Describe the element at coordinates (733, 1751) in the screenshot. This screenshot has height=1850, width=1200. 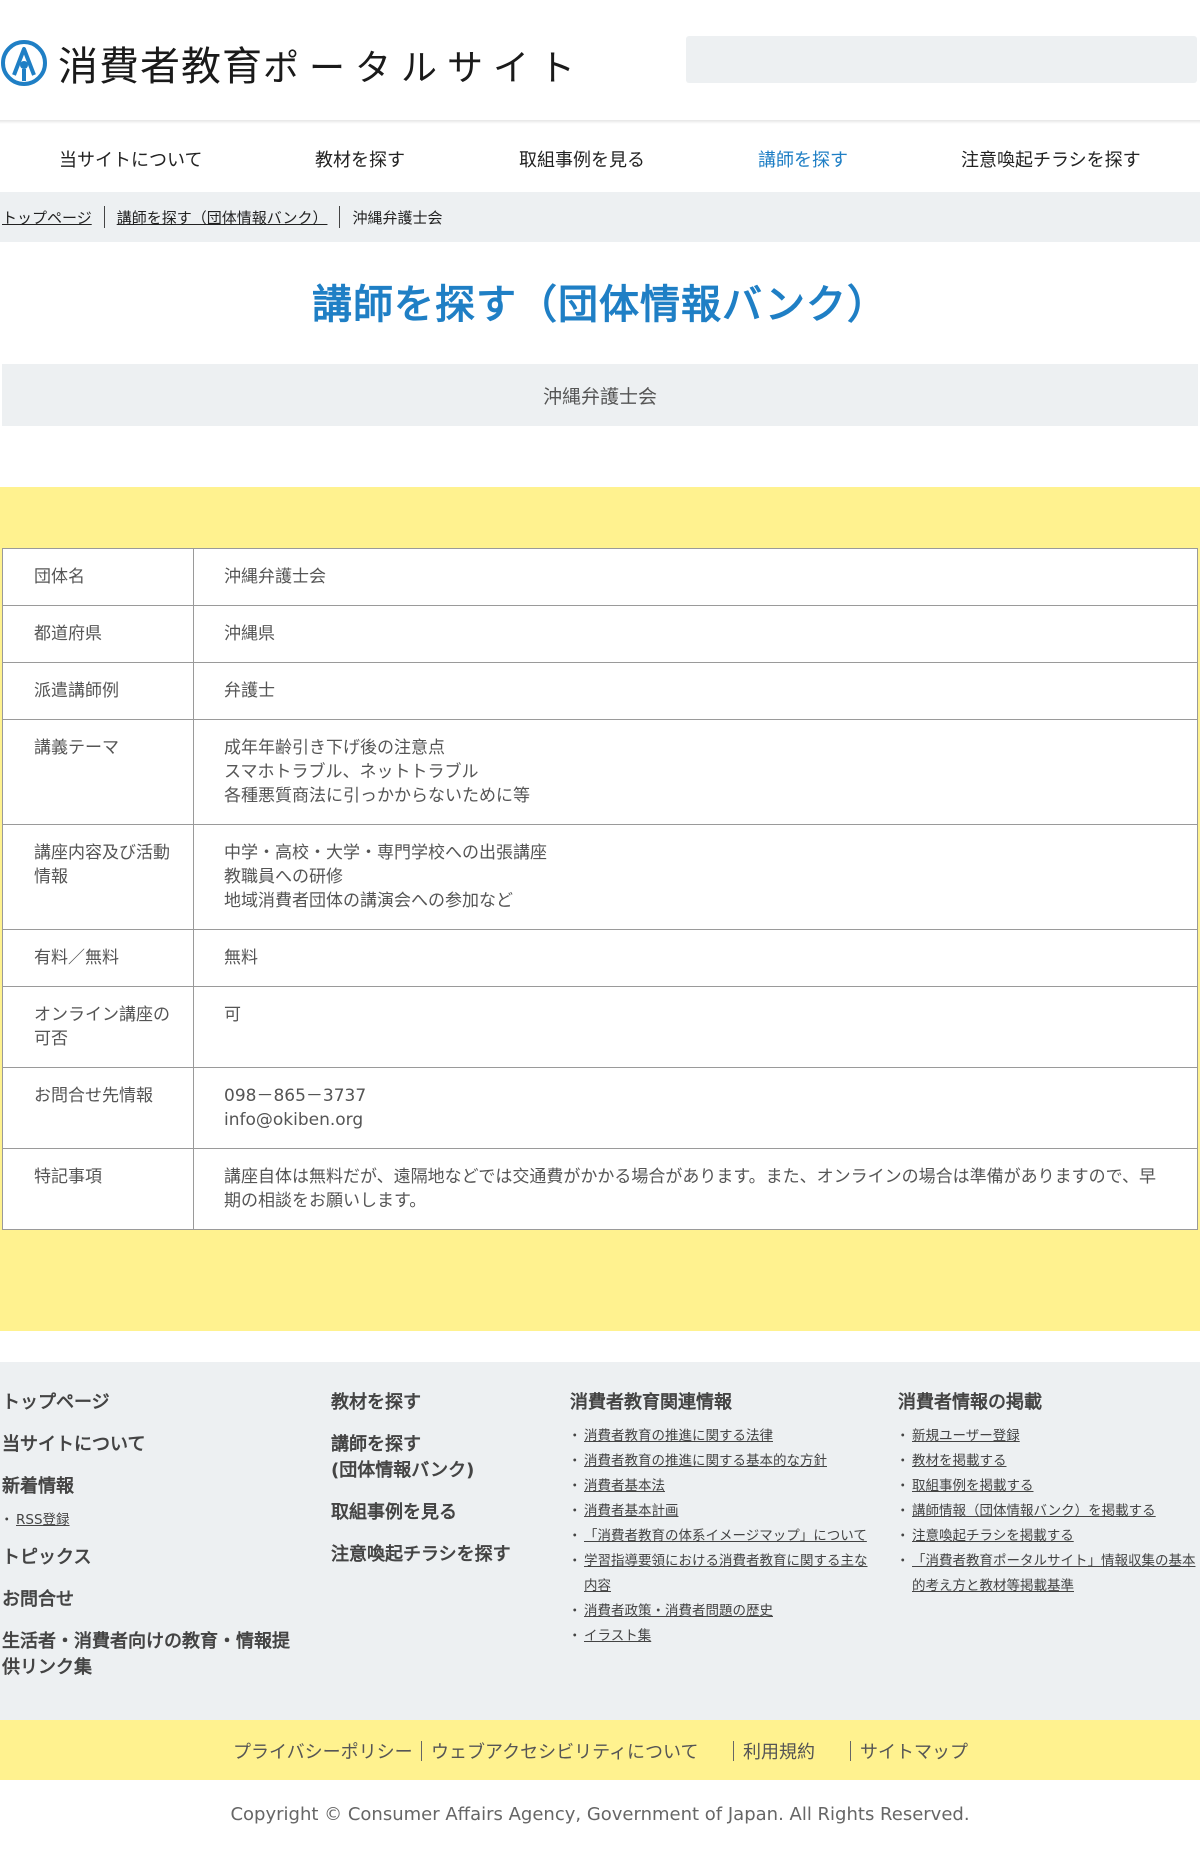
I see `link-separator` at that location.